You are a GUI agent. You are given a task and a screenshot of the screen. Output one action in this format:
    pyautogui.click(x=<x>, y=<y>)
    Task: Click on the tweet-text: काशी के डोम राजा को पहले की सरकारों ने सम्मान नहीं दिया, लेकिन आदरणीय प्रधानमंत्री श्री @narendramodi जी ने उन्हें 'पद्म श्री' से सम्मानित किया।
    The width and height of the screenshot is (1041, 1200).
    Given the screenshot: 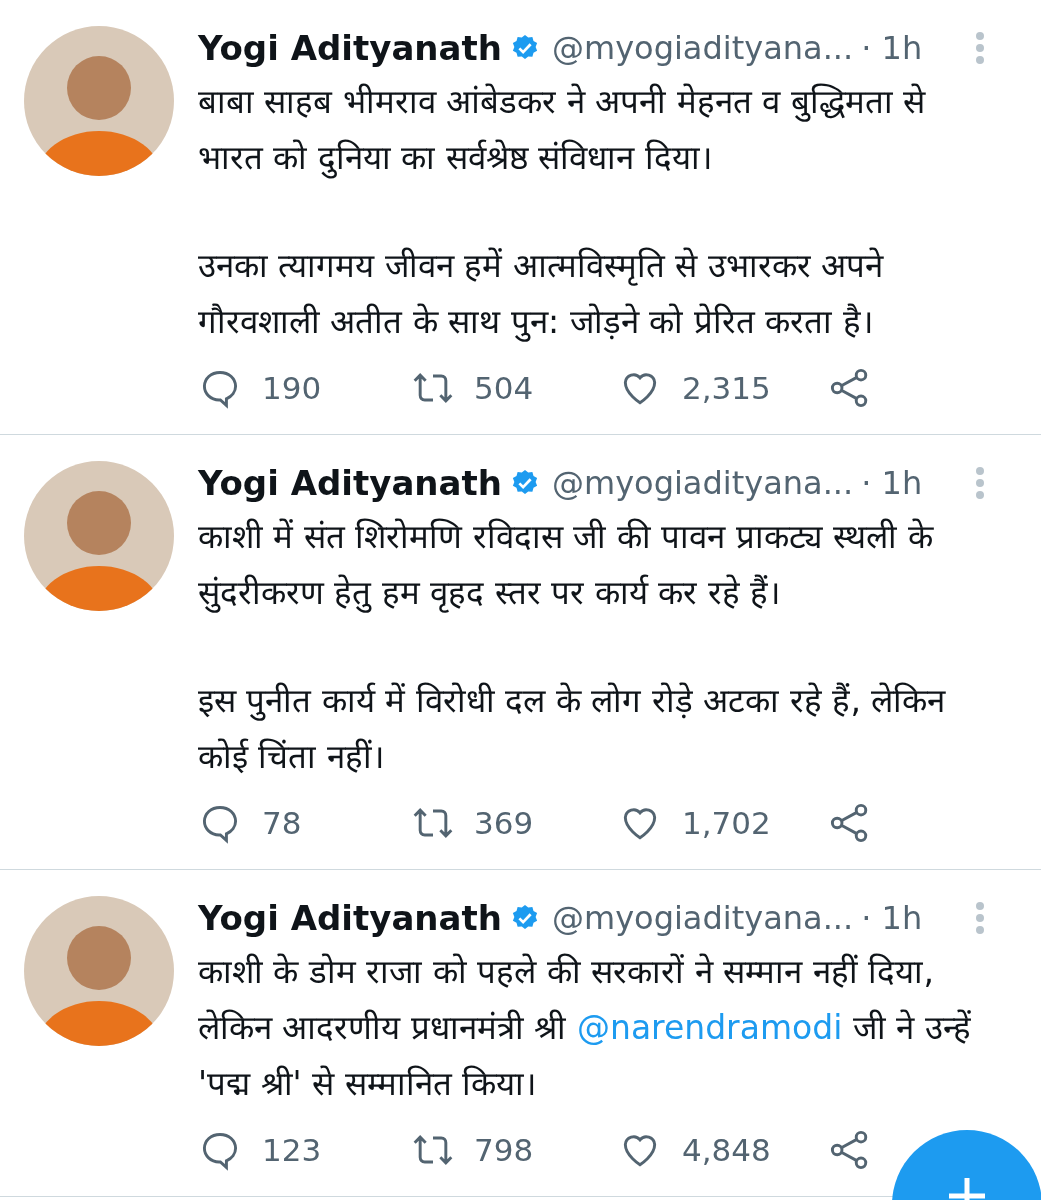 What is the action you would take?
    pyautogui.click(x=585, y=1028)
    